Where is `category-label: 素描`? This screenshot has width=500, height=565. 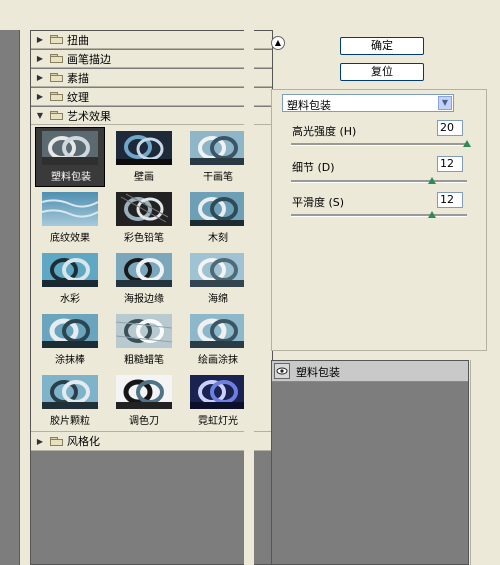 category-label: 素描 is located at coordinates (78, 78).